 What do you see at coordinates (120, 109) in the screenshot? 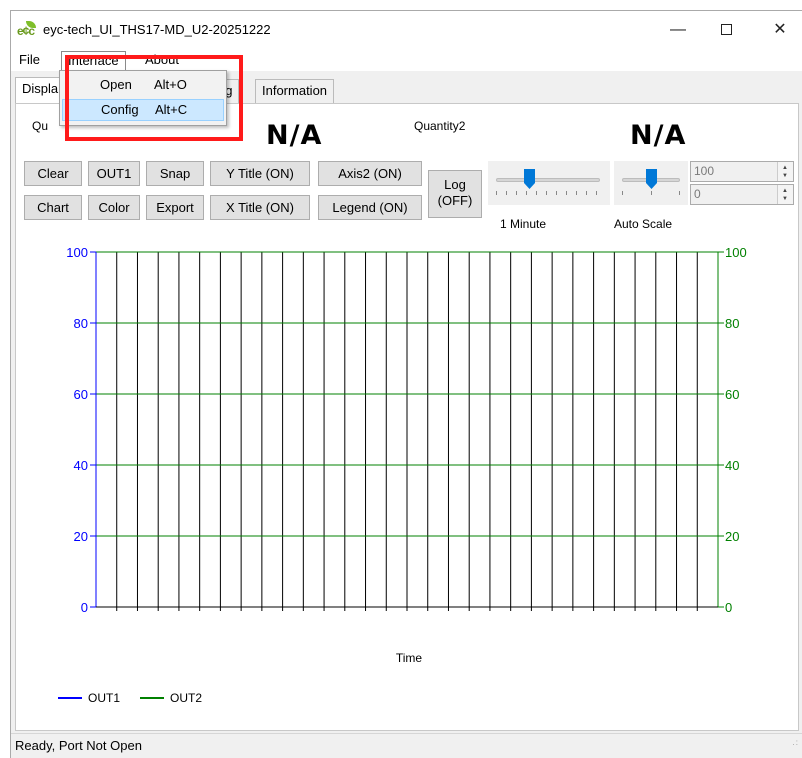
I see `menu-item-config-label: Config` at bounding box center [120, 109].